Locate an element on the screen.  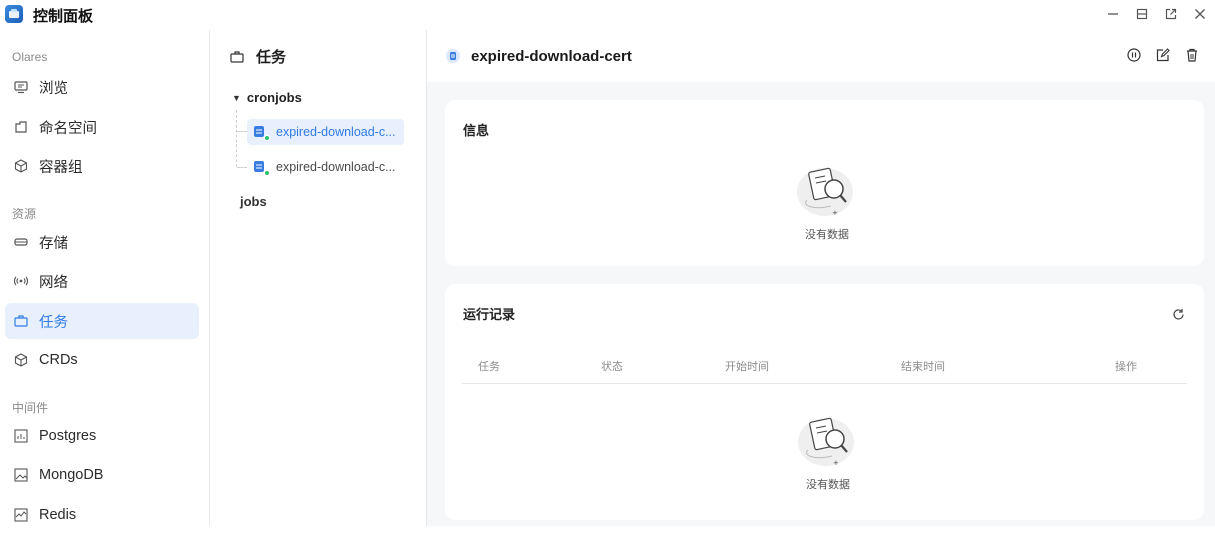
app-logo-icon is located at coordinates (14, 14).